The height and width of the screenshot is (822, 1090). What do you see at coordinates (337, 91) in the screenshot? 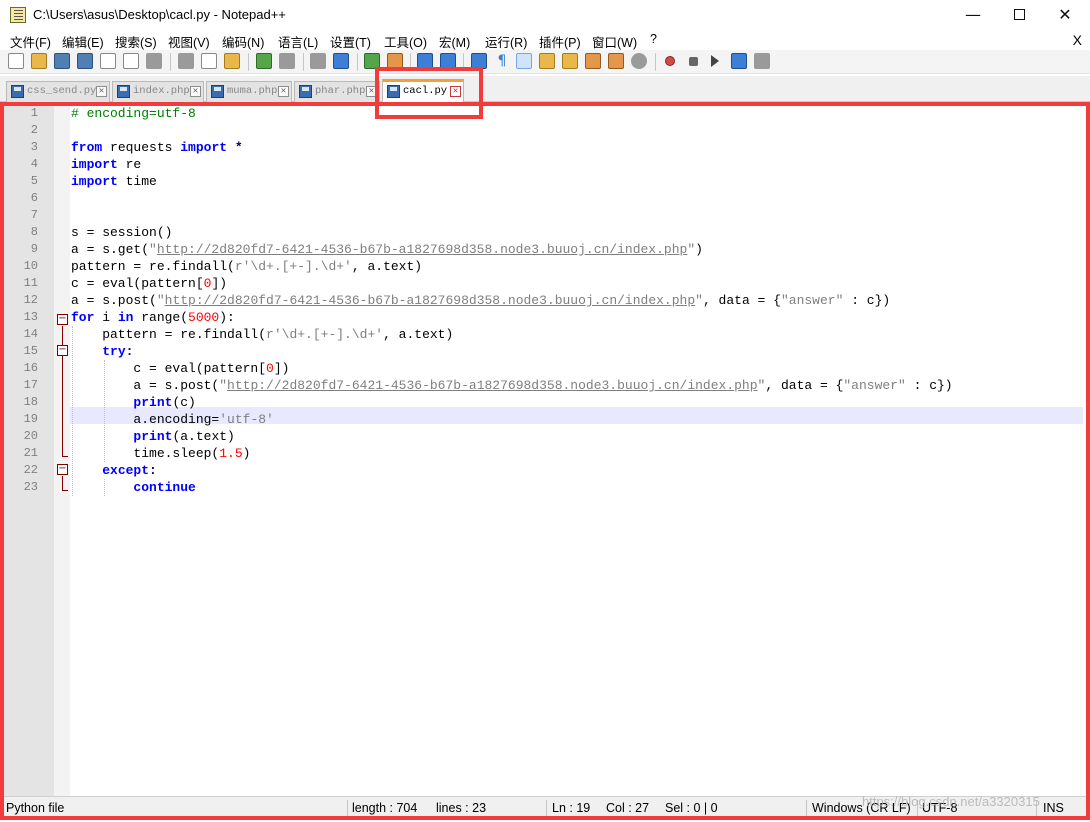
I see `tab-phar-php: phar.php ✕` at bounding box center [337, 91].